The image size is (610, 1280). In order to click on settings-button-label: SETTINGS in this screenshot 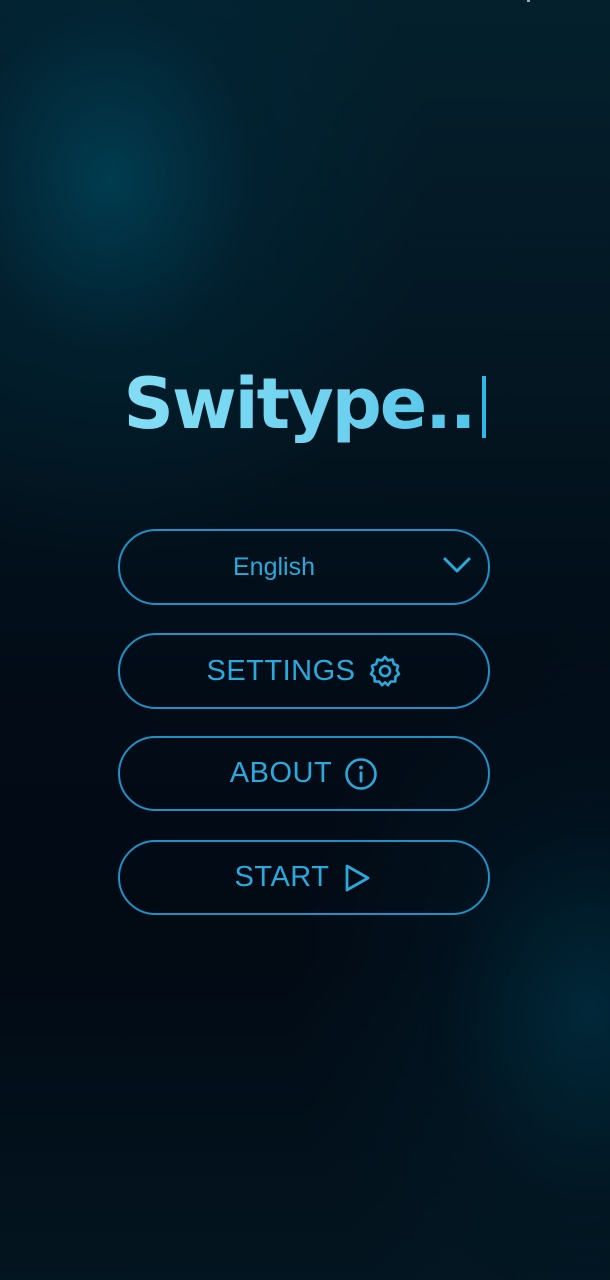, I will do `click(281, 670)`.